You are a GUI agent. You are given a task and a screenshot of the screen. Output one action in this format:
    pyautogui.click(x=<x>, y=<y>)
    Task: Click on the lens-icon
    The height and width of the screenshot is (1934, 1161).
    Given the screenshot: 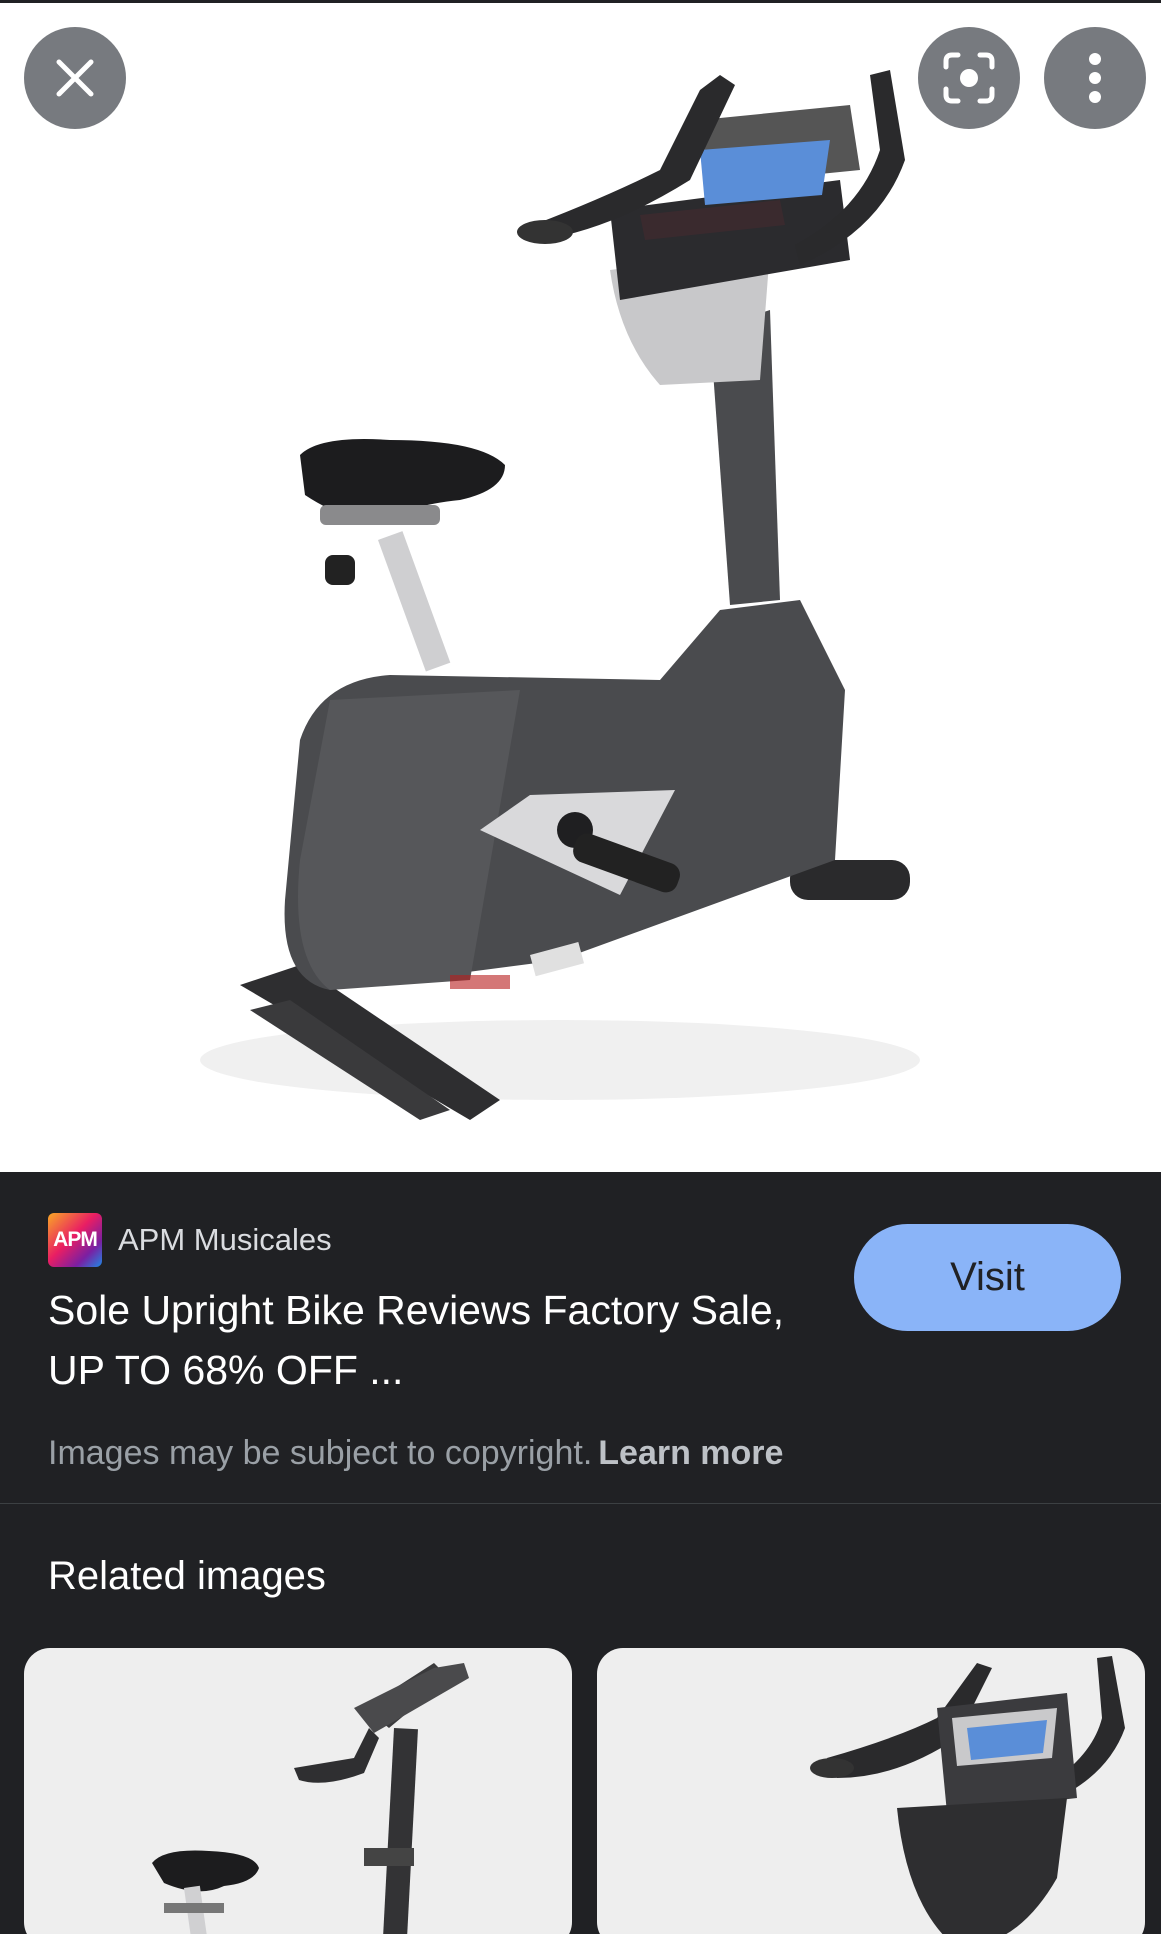 What is the action you would take?
    pyautogui.click(x=969, y=78)
    